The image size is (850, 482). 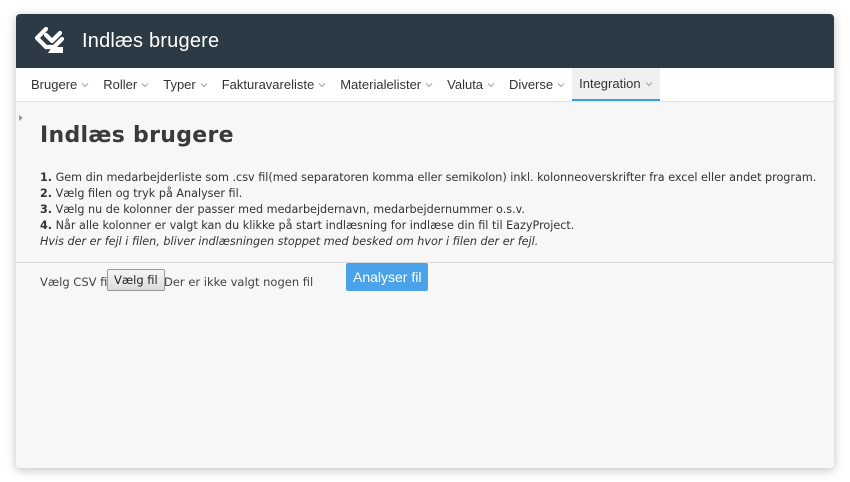 I want to click on nav-item-integration: Integration, so click(x=616, y=84).